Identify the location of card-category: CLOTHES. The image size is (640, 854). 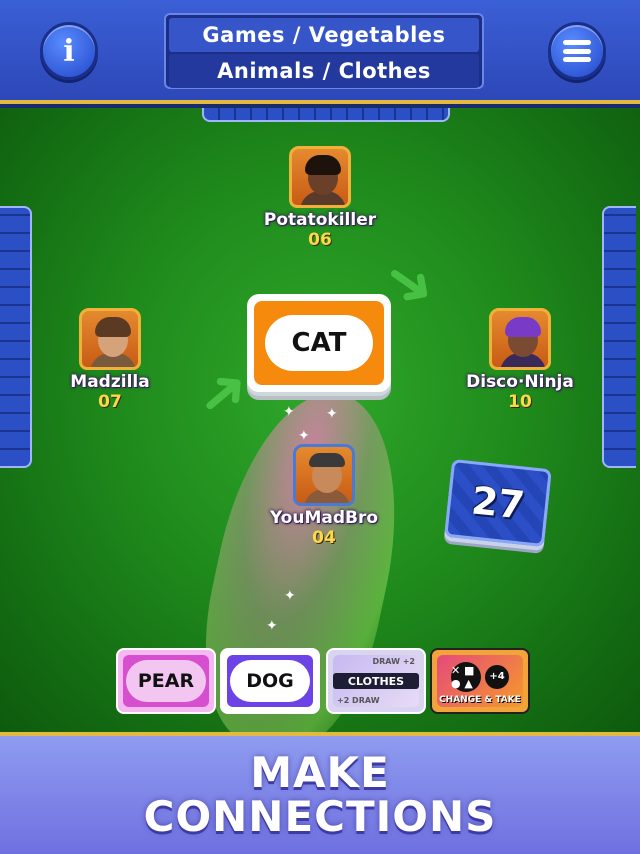
(376, 681).